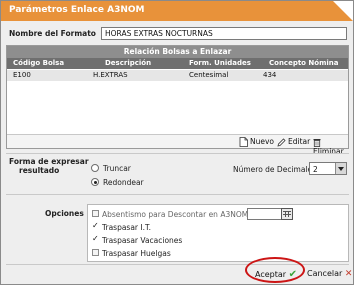 The width and height of the screenshot is (354, 285). I want to click on decimals-value: 2, so click(315, 169).